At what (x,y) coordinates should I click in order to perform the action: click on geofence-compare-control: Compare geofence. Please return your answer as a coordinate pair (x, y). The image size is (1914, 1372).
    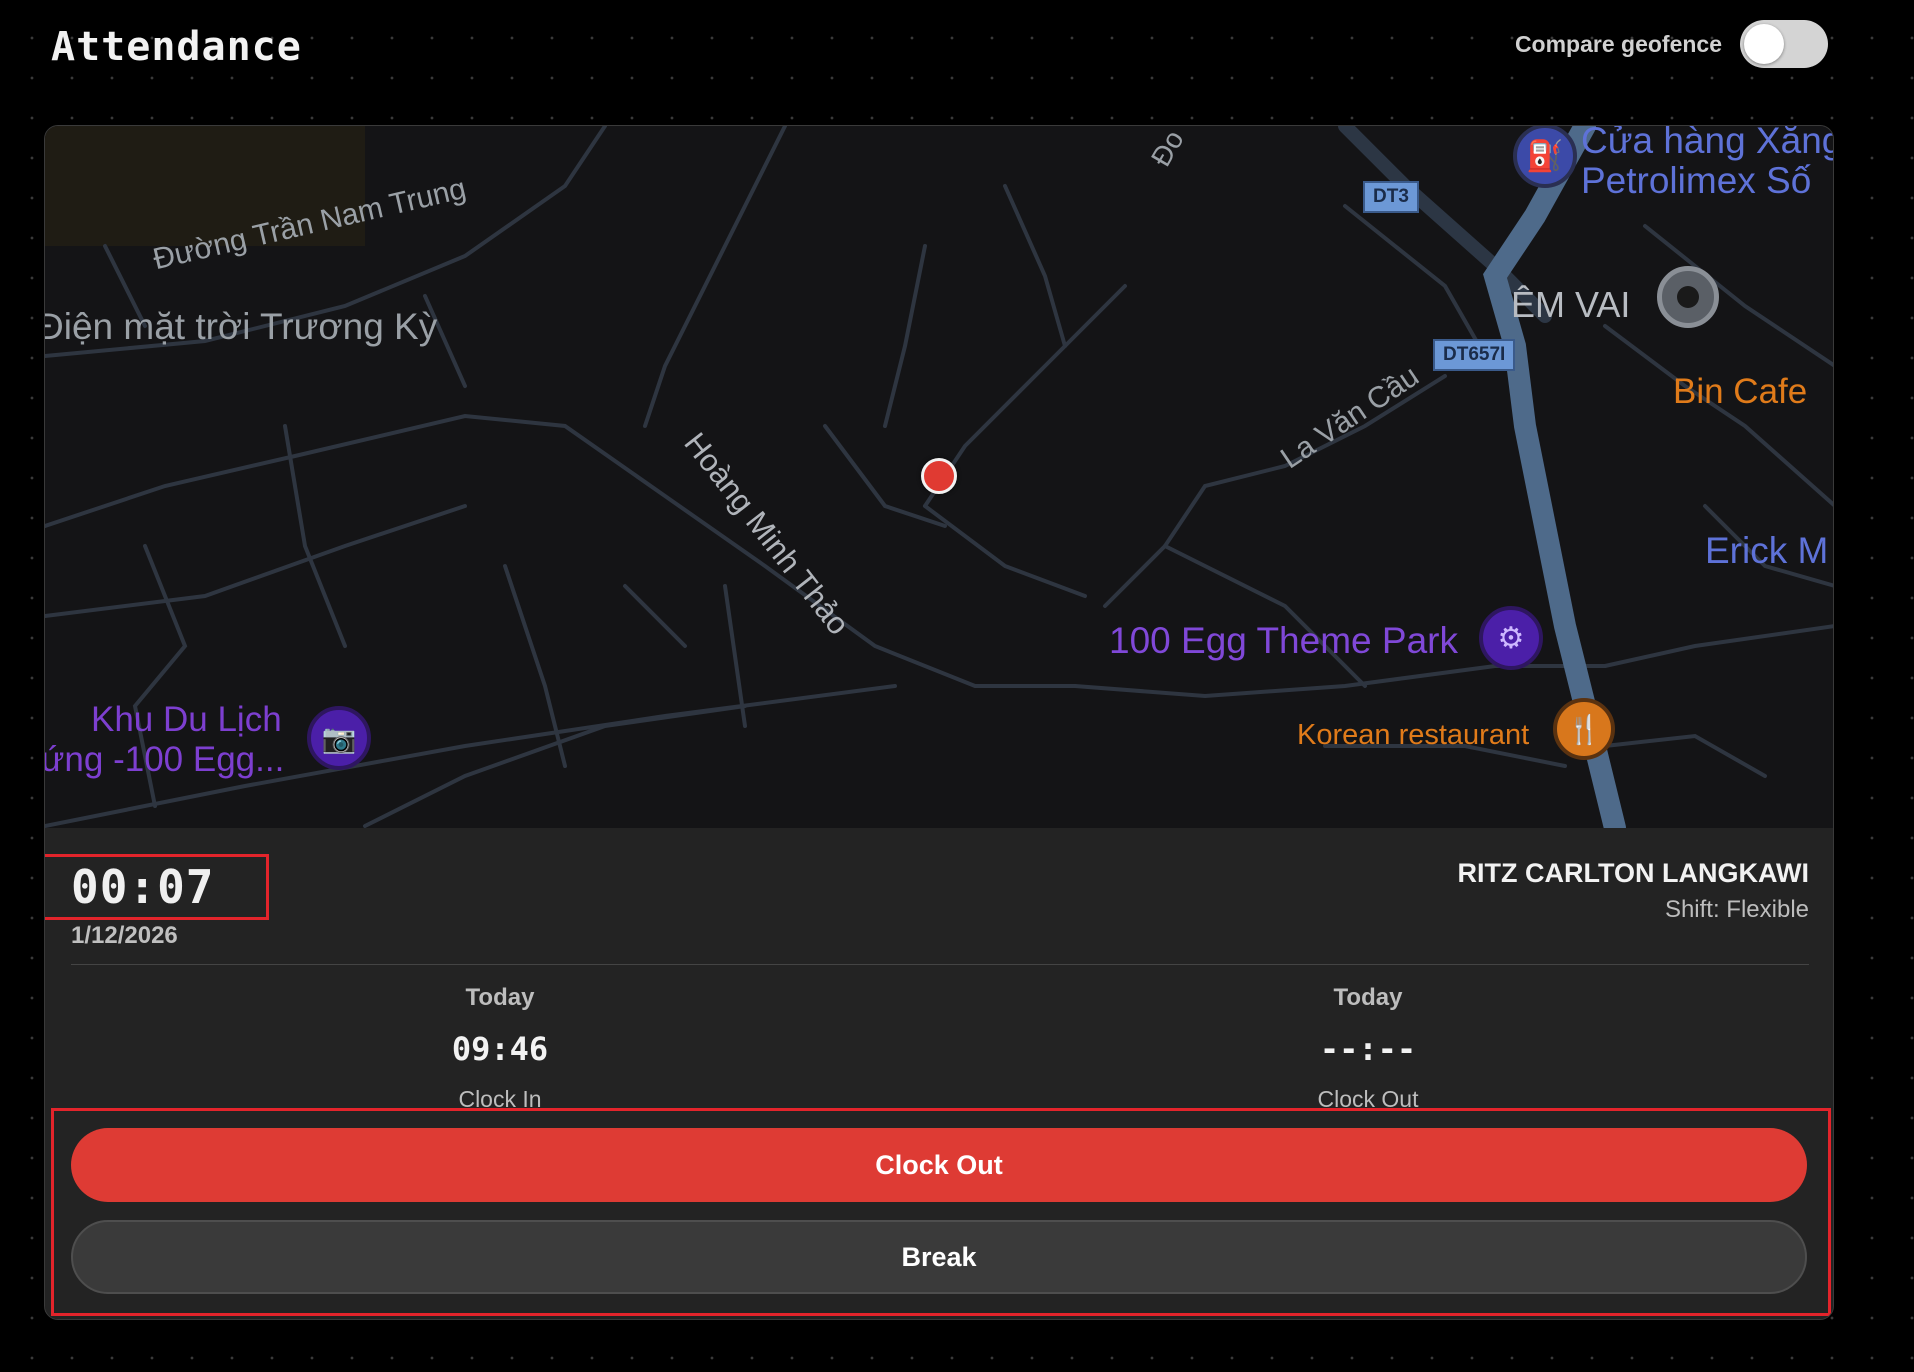
    Looking at the image, I should click on (1671, 44).